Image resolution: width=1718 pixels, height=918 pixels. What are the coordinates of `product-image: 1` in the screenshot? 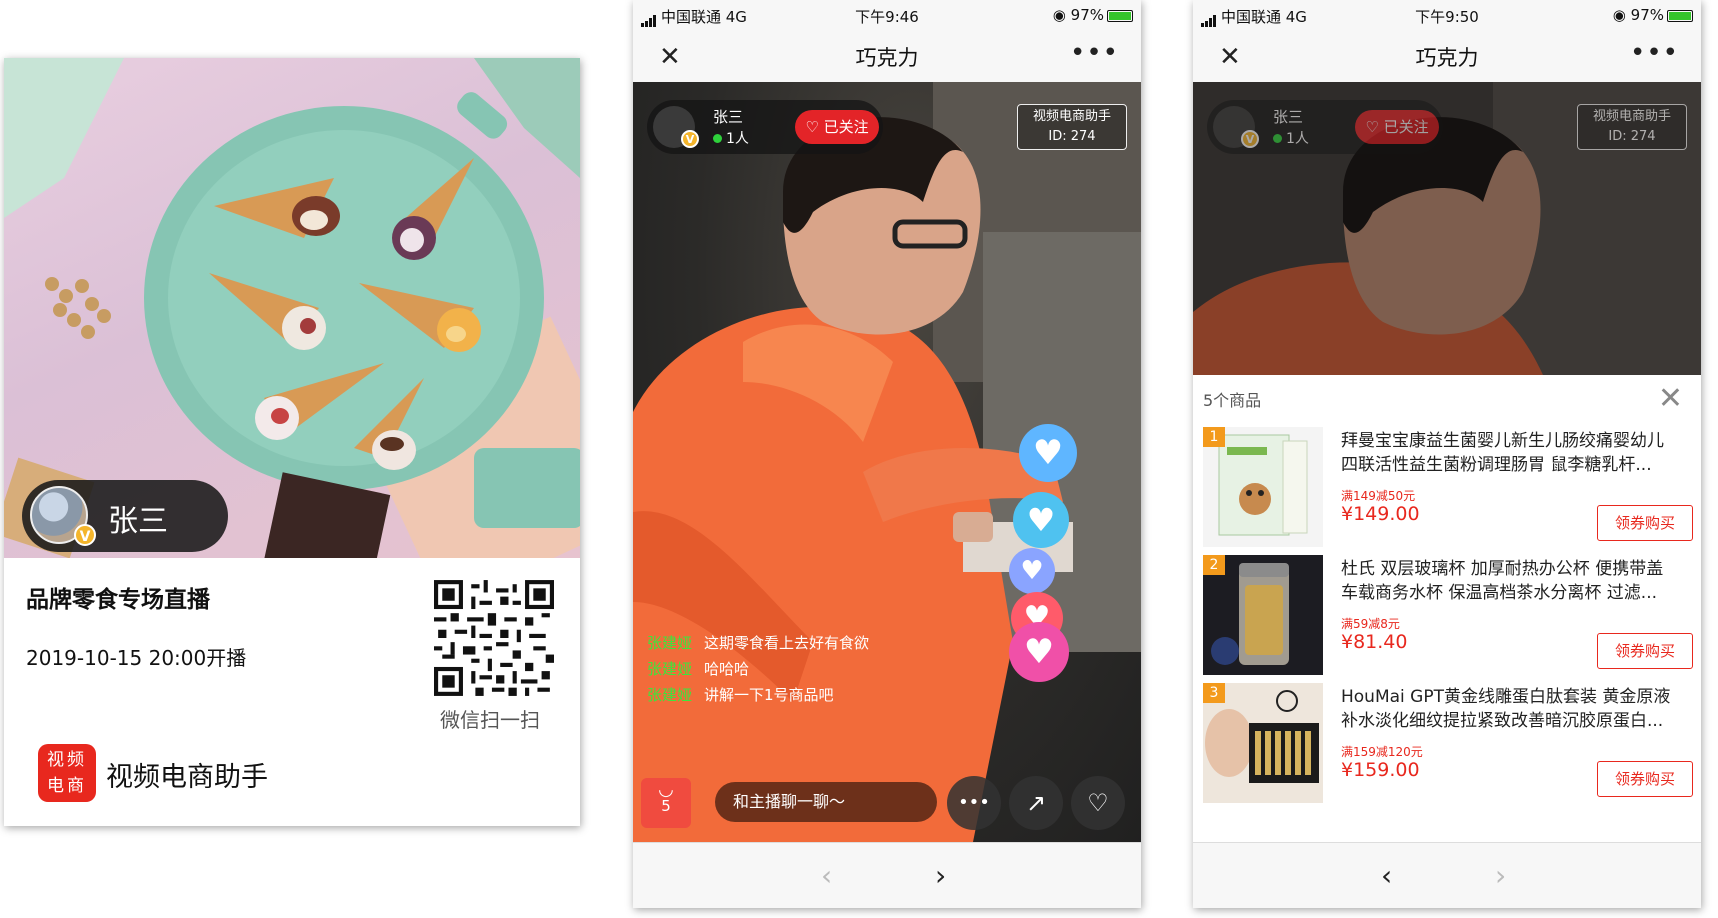 It's located at (1263, 487).